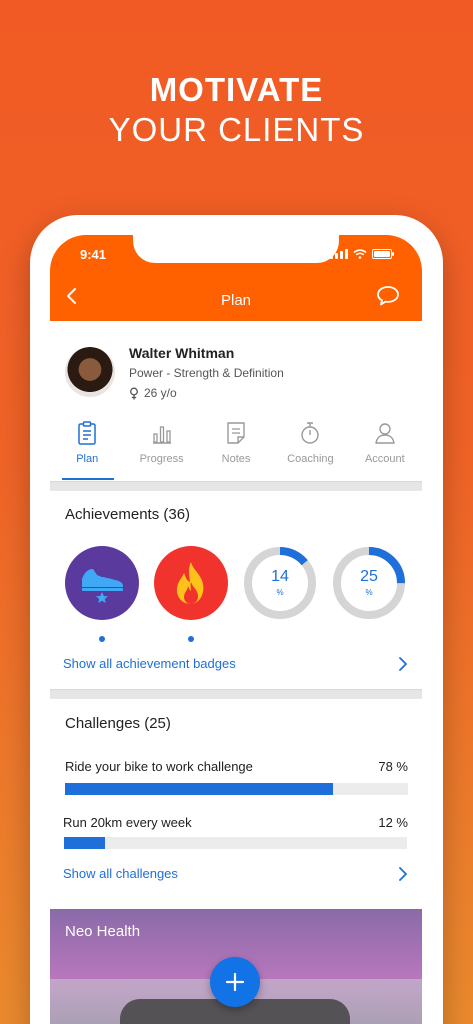  Describe the element at coordinates (87, 448) in the screenshot. I see `tab-plan: Plan` at that location.